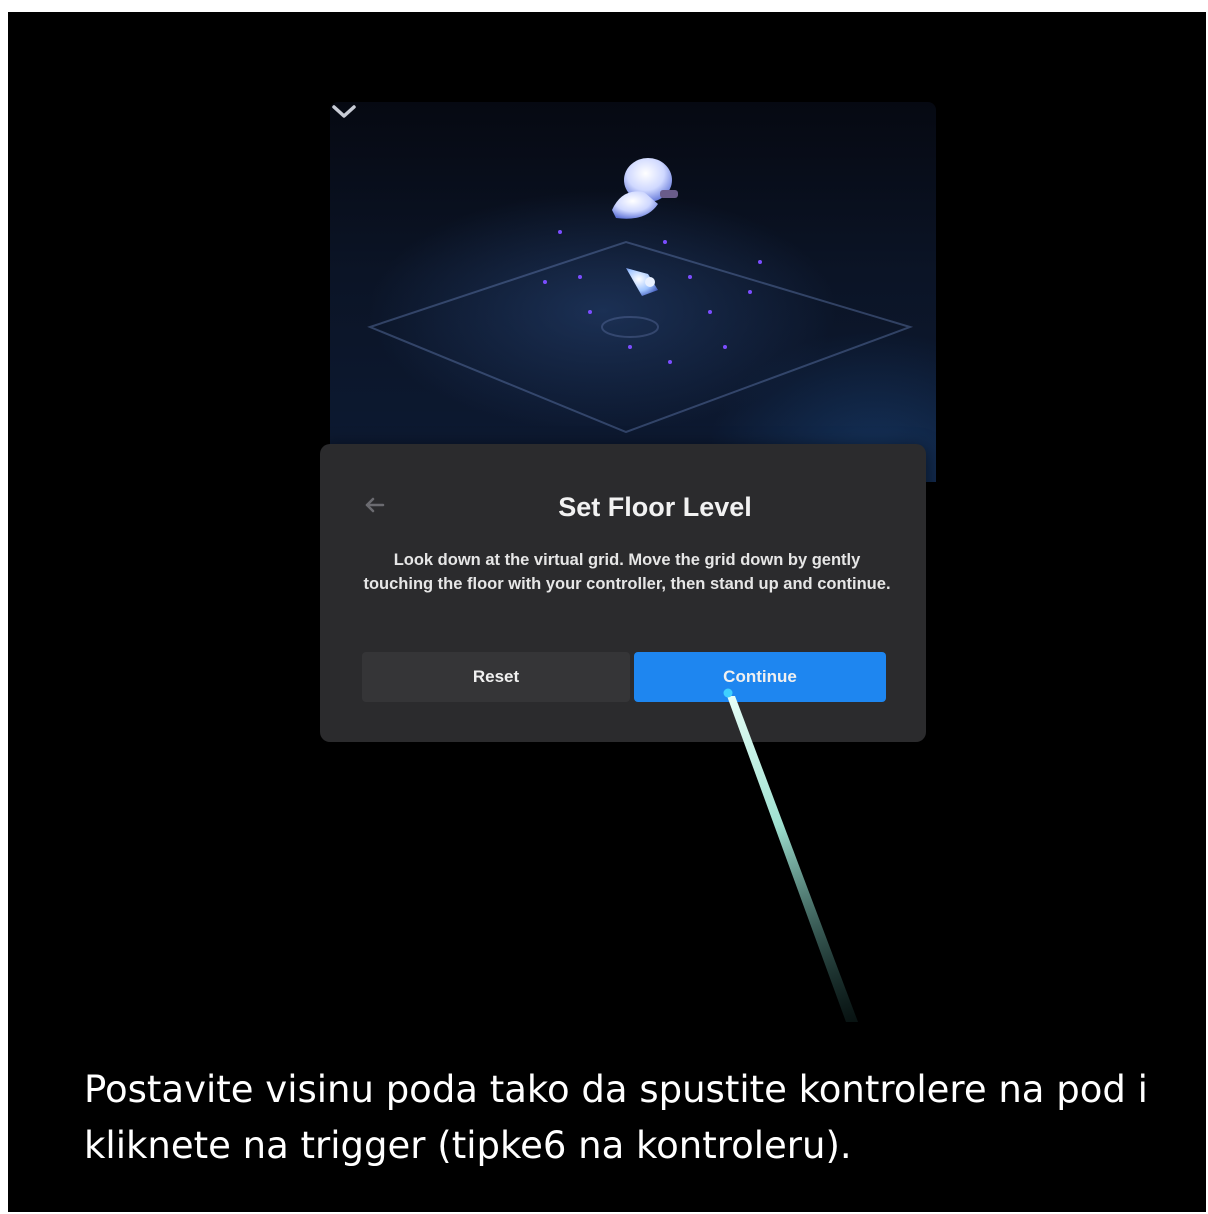 The image size is (1208, 1214). I want to click on pointer-cursor, so click(728, 693).